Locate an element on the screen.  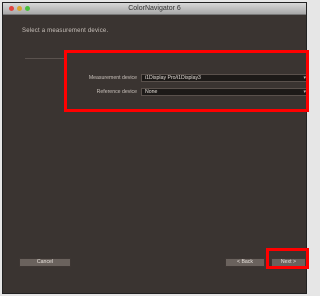
next-button: Next > is located at coordinates (288, 262).